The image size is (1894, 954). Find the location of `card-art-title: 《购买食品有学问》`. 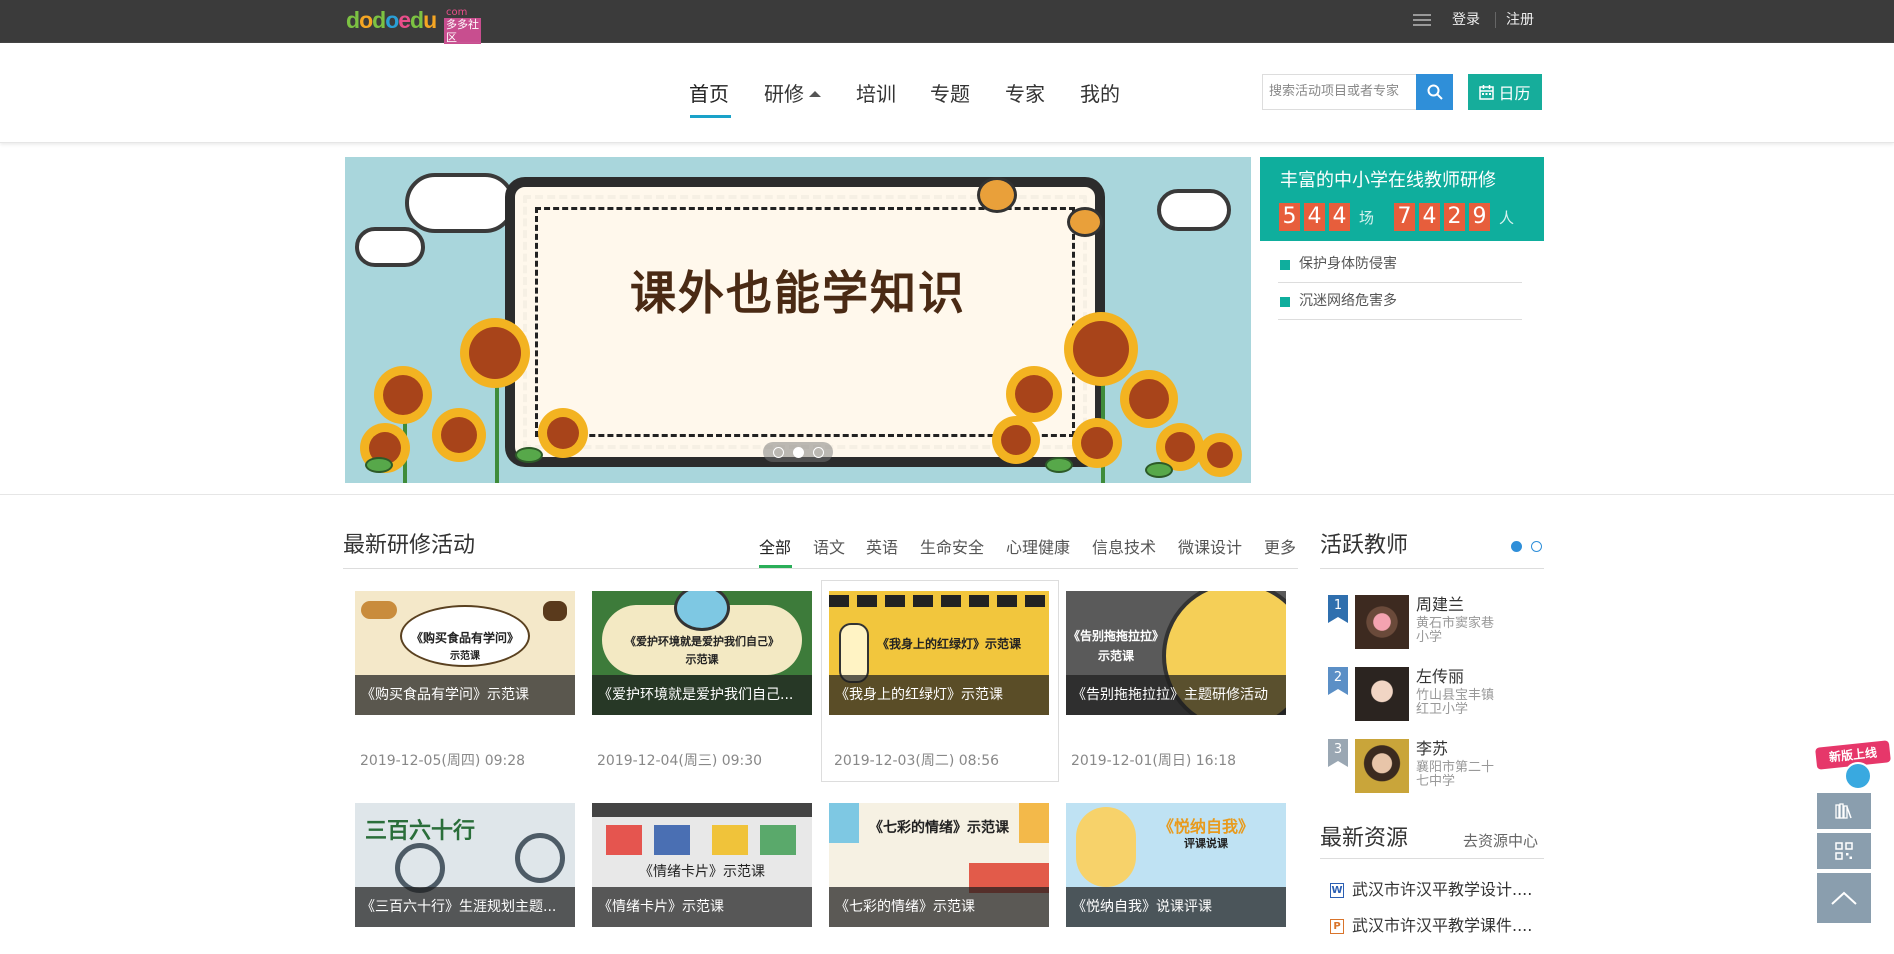

card-art-title: 《购买食品有学问》 is located at coordinates (464, 638).